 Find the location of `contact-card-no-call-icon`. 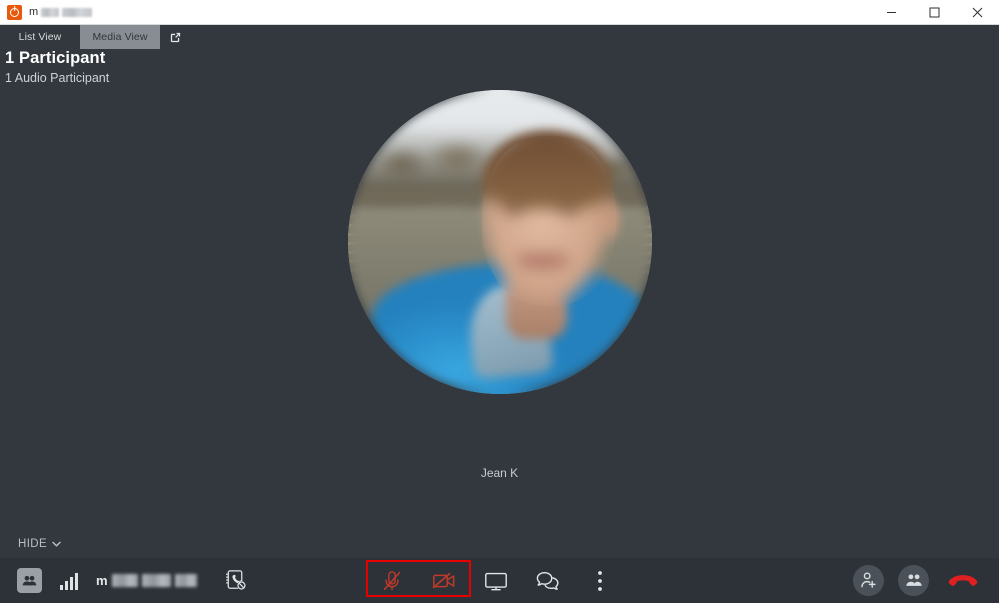

contact-card-no-call-icon is located at coordinates (235, 580).